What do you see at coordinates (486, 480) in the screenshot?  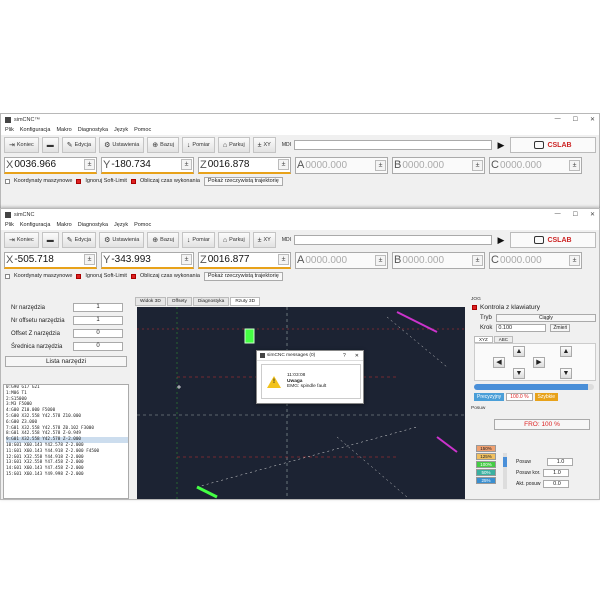 I see `fro-25-button: 25%` at bounding box center [486, 480].